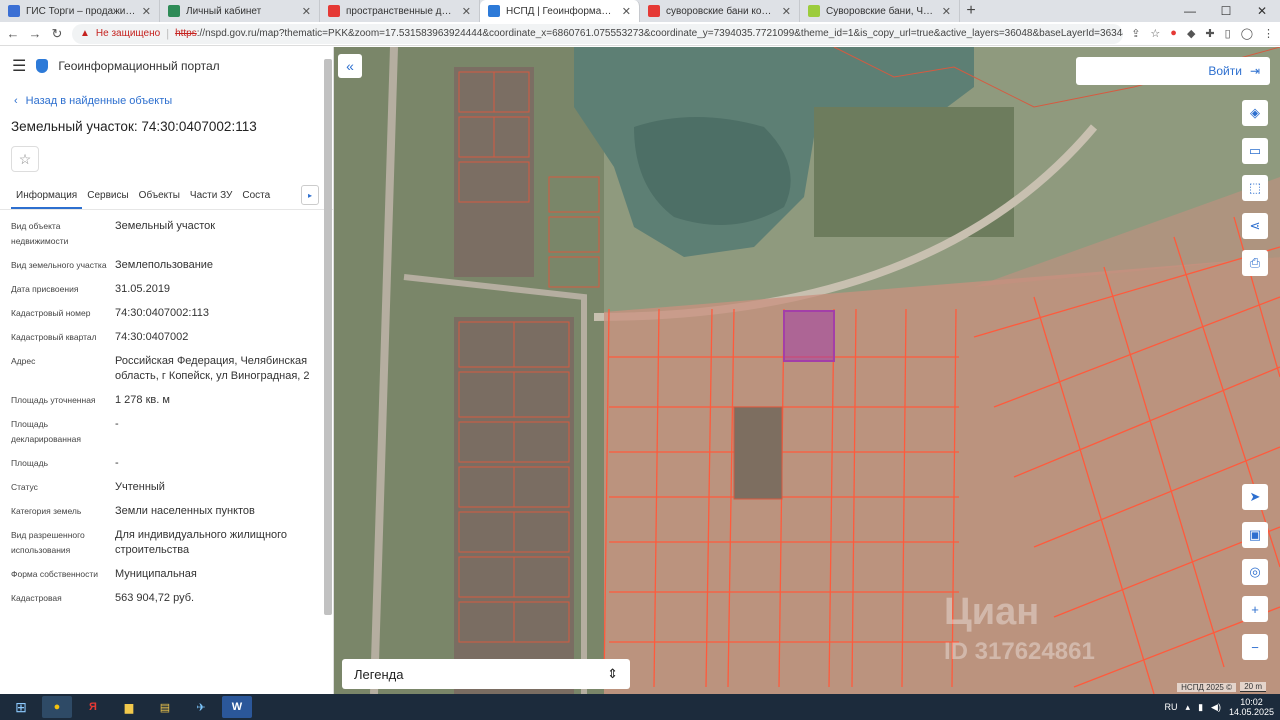  I want to click on new-tab-button: +, so click(971, 11).